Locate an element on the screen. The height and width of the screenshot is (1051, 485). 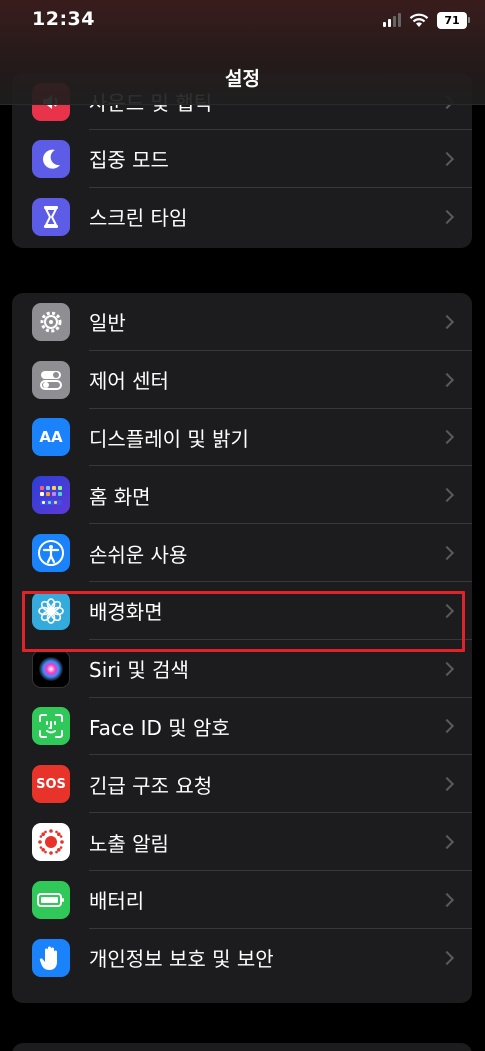
settings-row-control-center: 제어 센터 is located at coordinates (242, 380).